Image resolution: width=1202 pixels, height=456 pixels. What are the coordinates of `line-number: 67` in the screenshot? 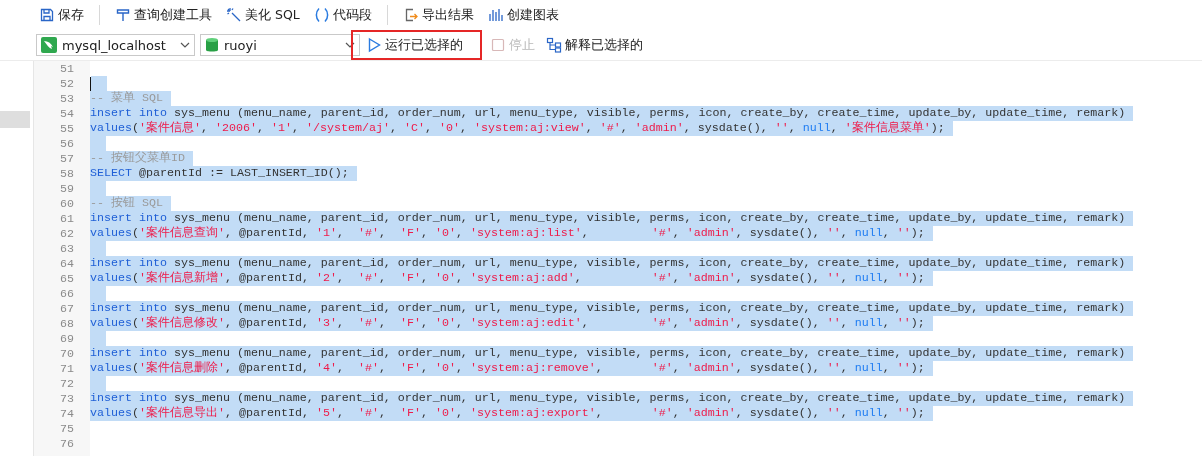 It's located at (66, 308).